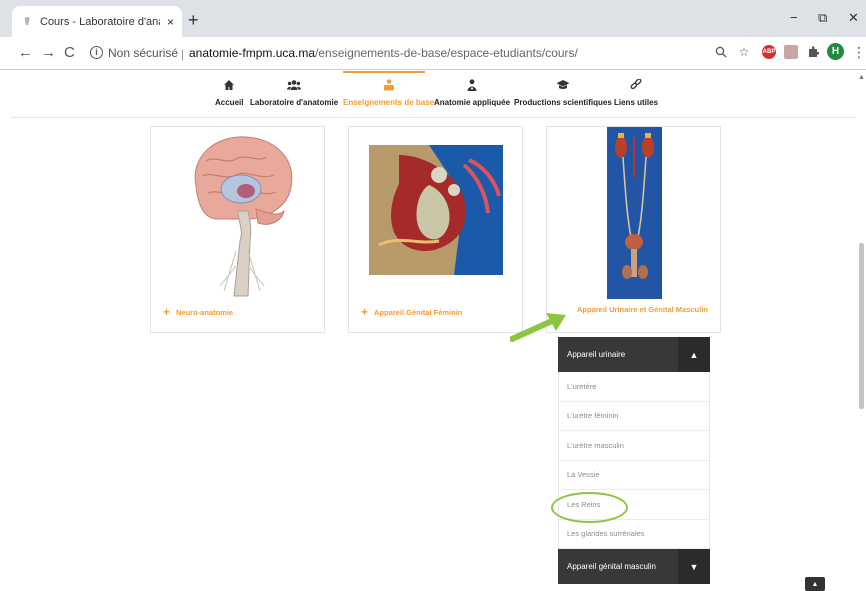  I want to click on restore-icon: ⧉, so click(822, 18).